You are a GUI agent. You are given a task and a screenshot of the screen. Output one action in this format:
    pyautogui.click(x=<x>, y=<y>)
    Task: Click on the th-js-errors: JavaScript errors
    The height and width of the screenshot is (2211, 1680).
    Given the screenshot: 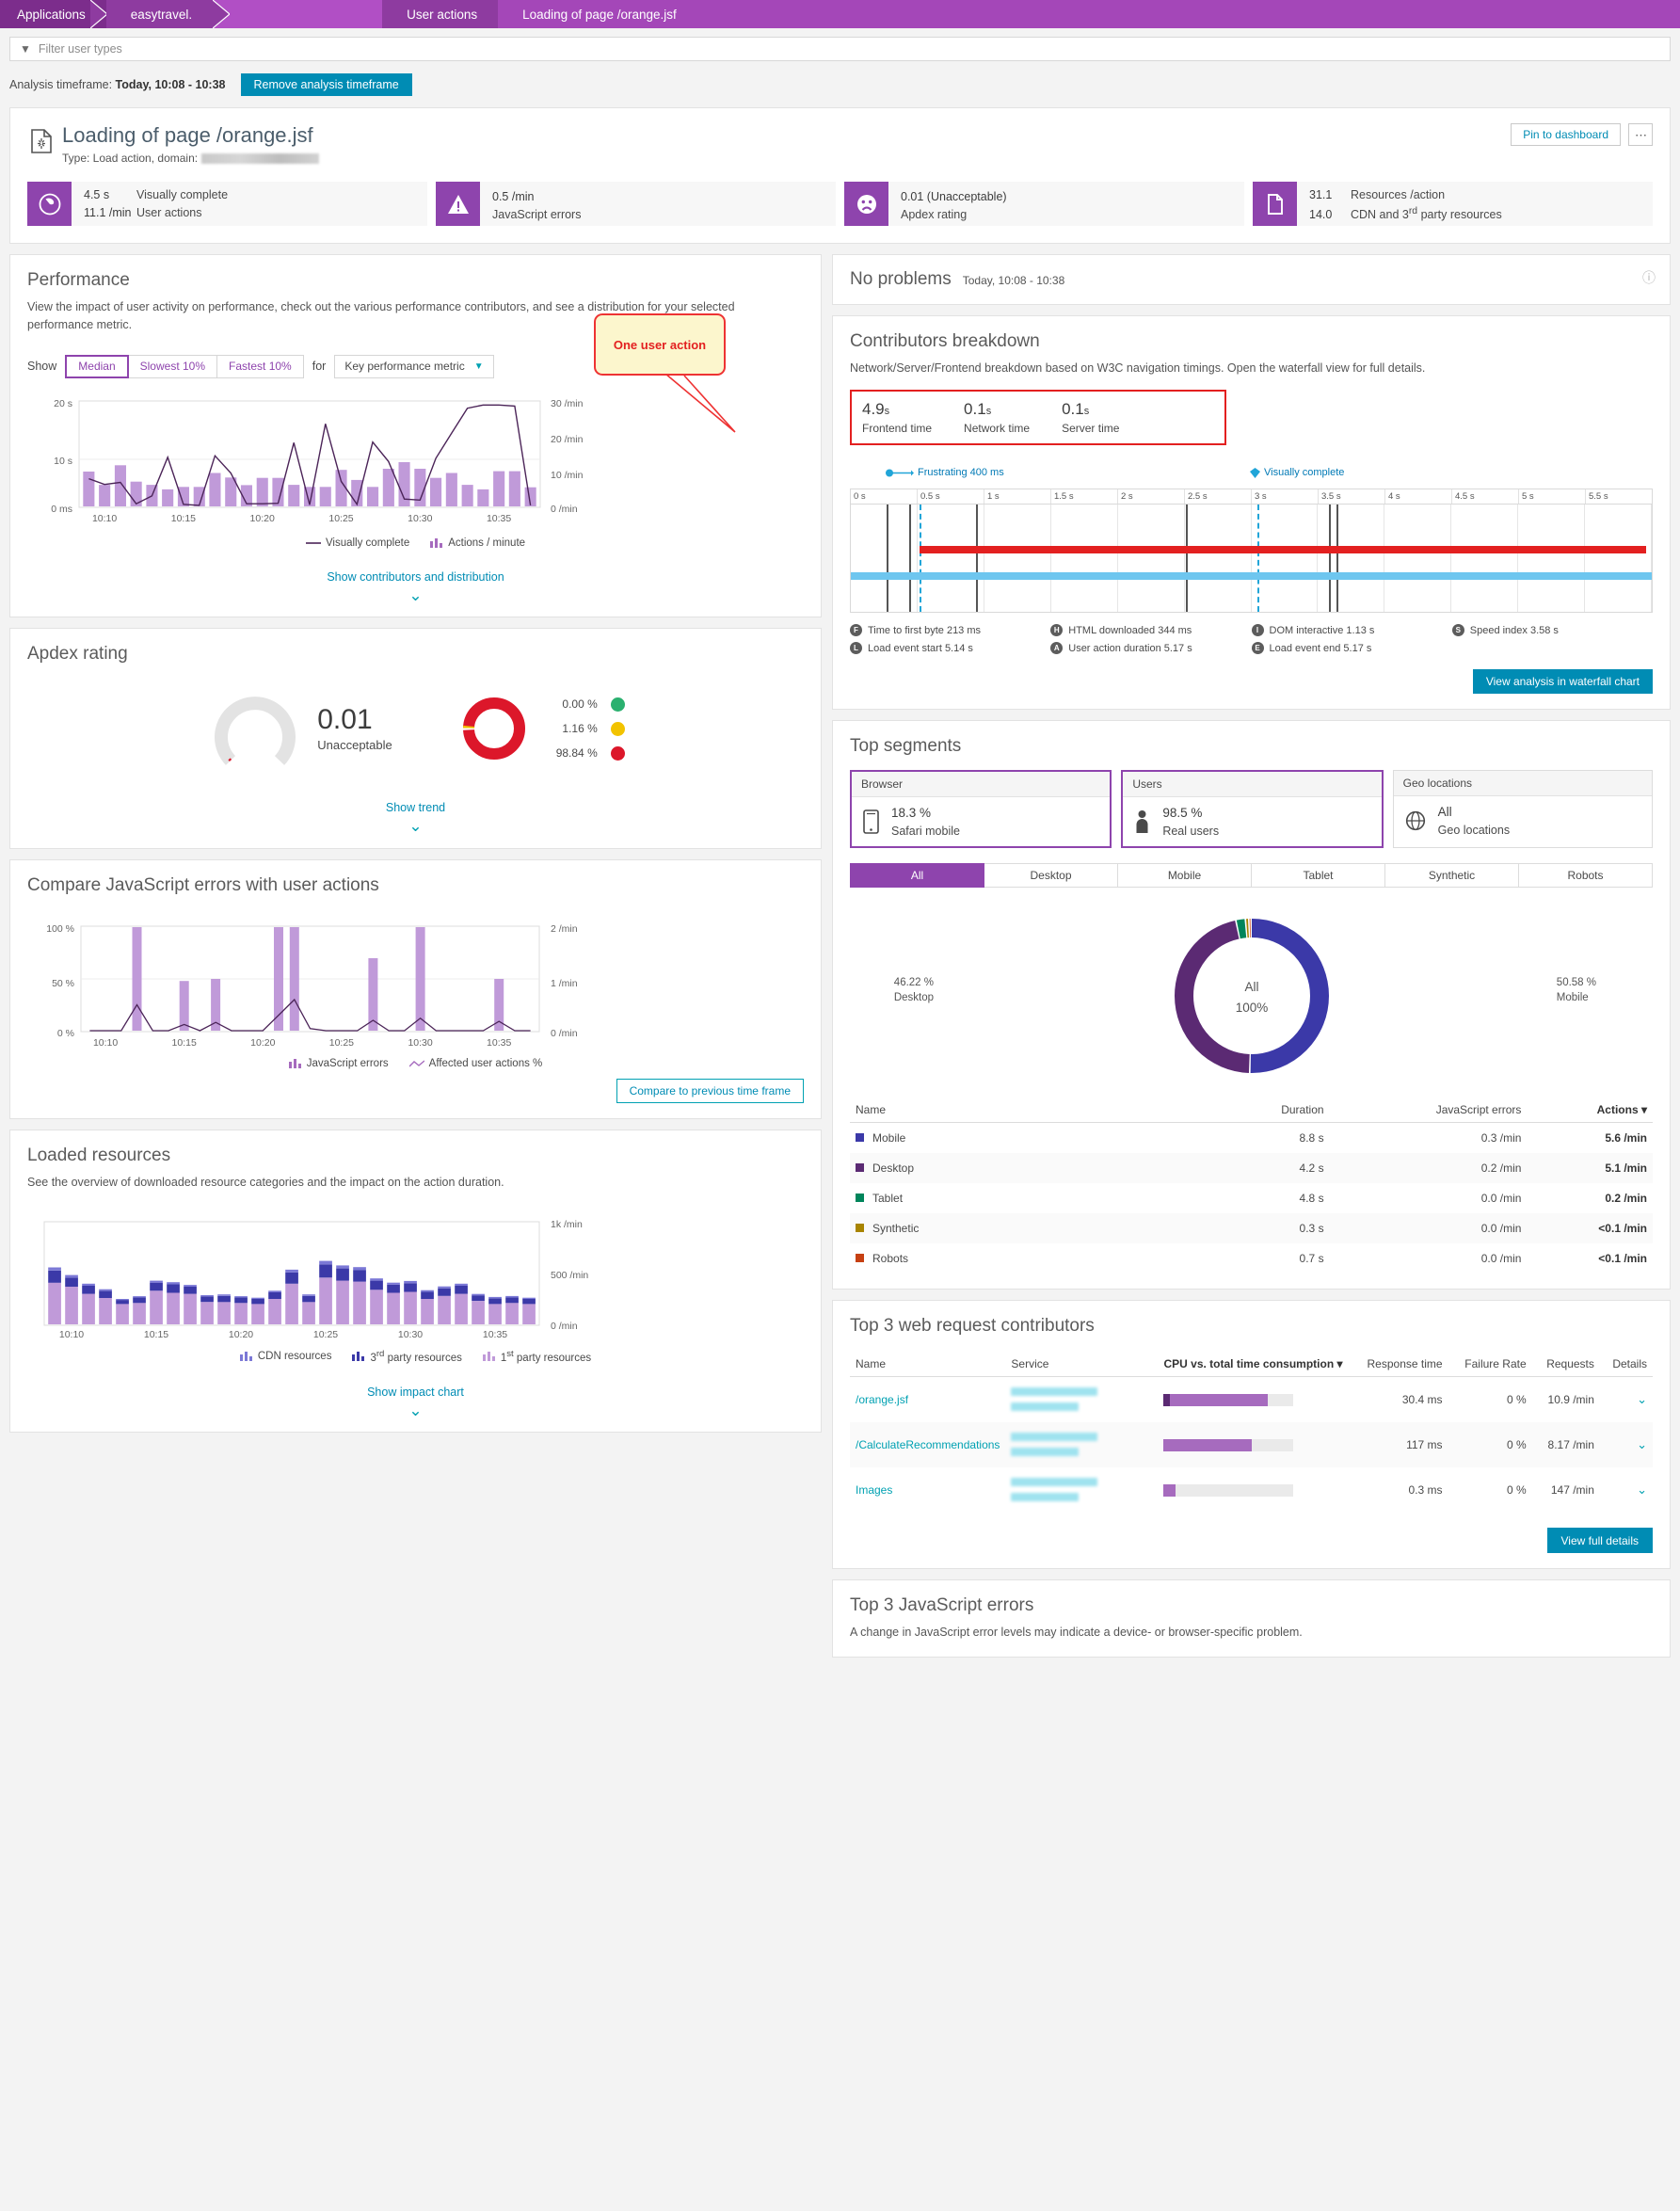 What is the action you would take?
    pyautogui.click(x=1428, y=1113)
    